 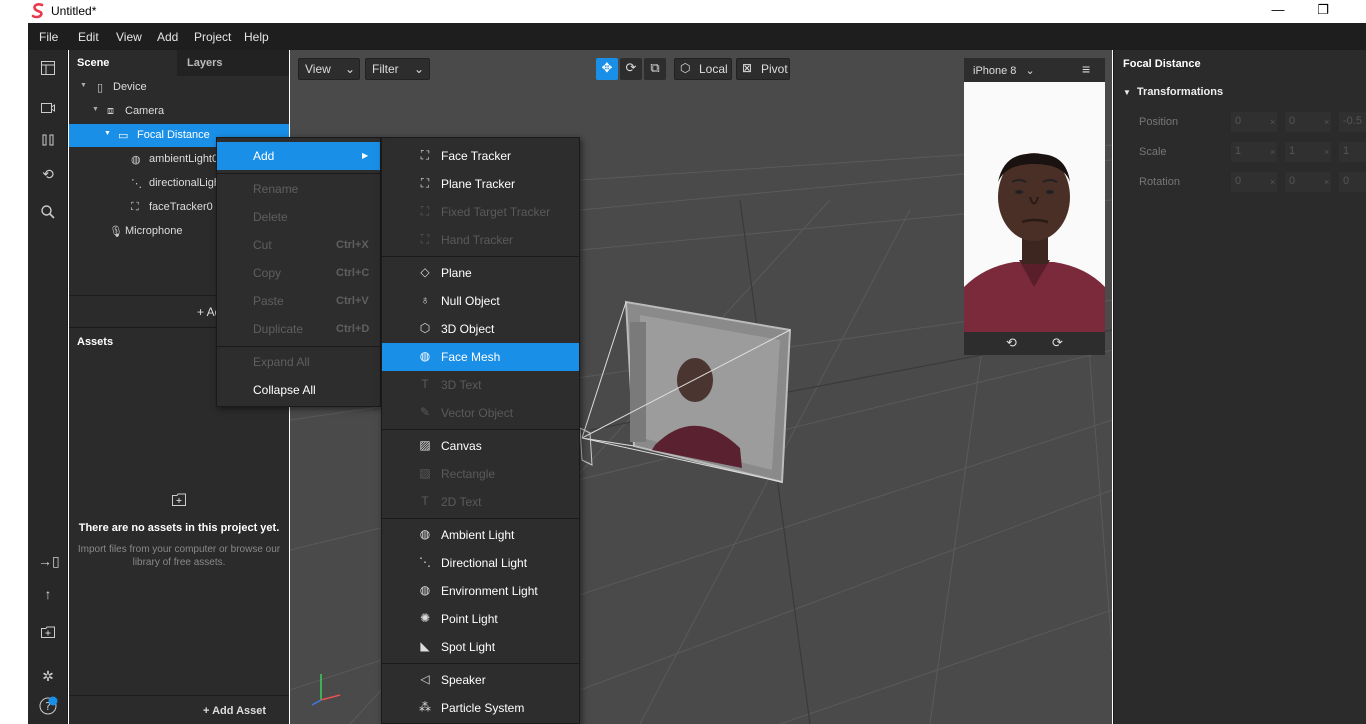 What do you see at coordinates (655, 69) in the screenshot?
I see `scale-tool-icon: ⧉` at bounding box center [655, 69].